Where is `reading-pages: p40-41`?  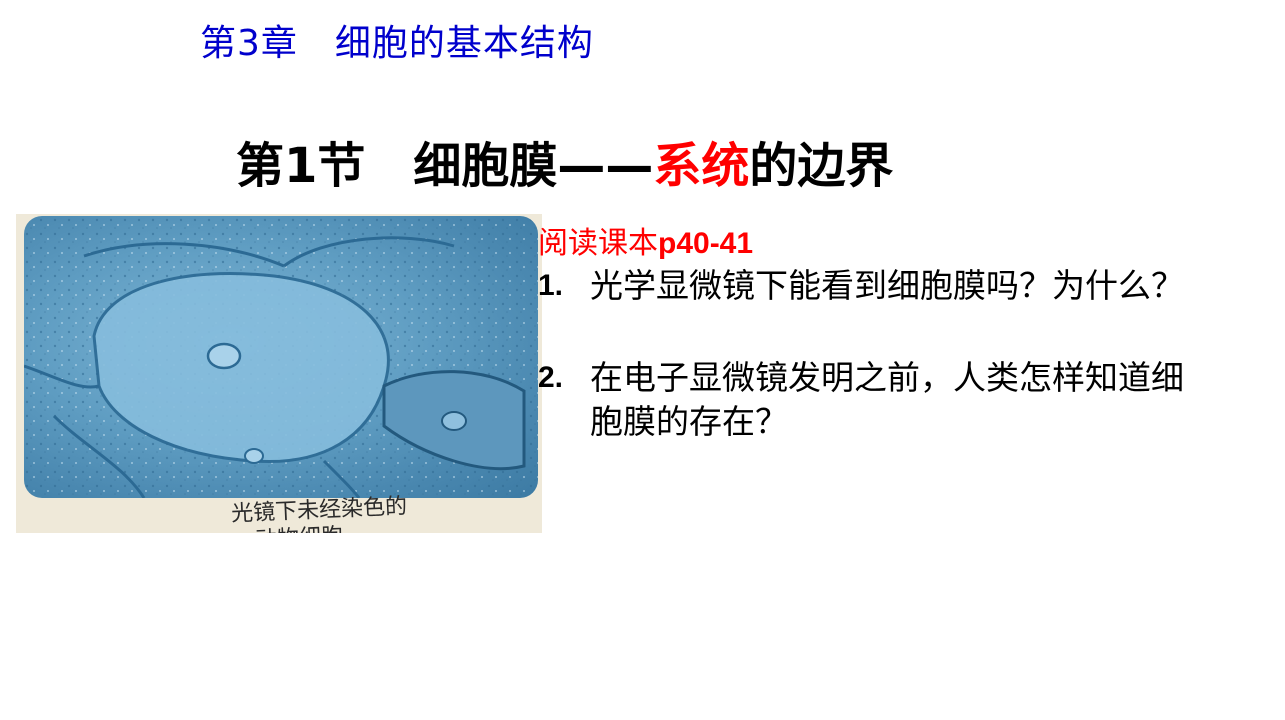 reading-pages: p40-41 is located at coordinates (706, 243).